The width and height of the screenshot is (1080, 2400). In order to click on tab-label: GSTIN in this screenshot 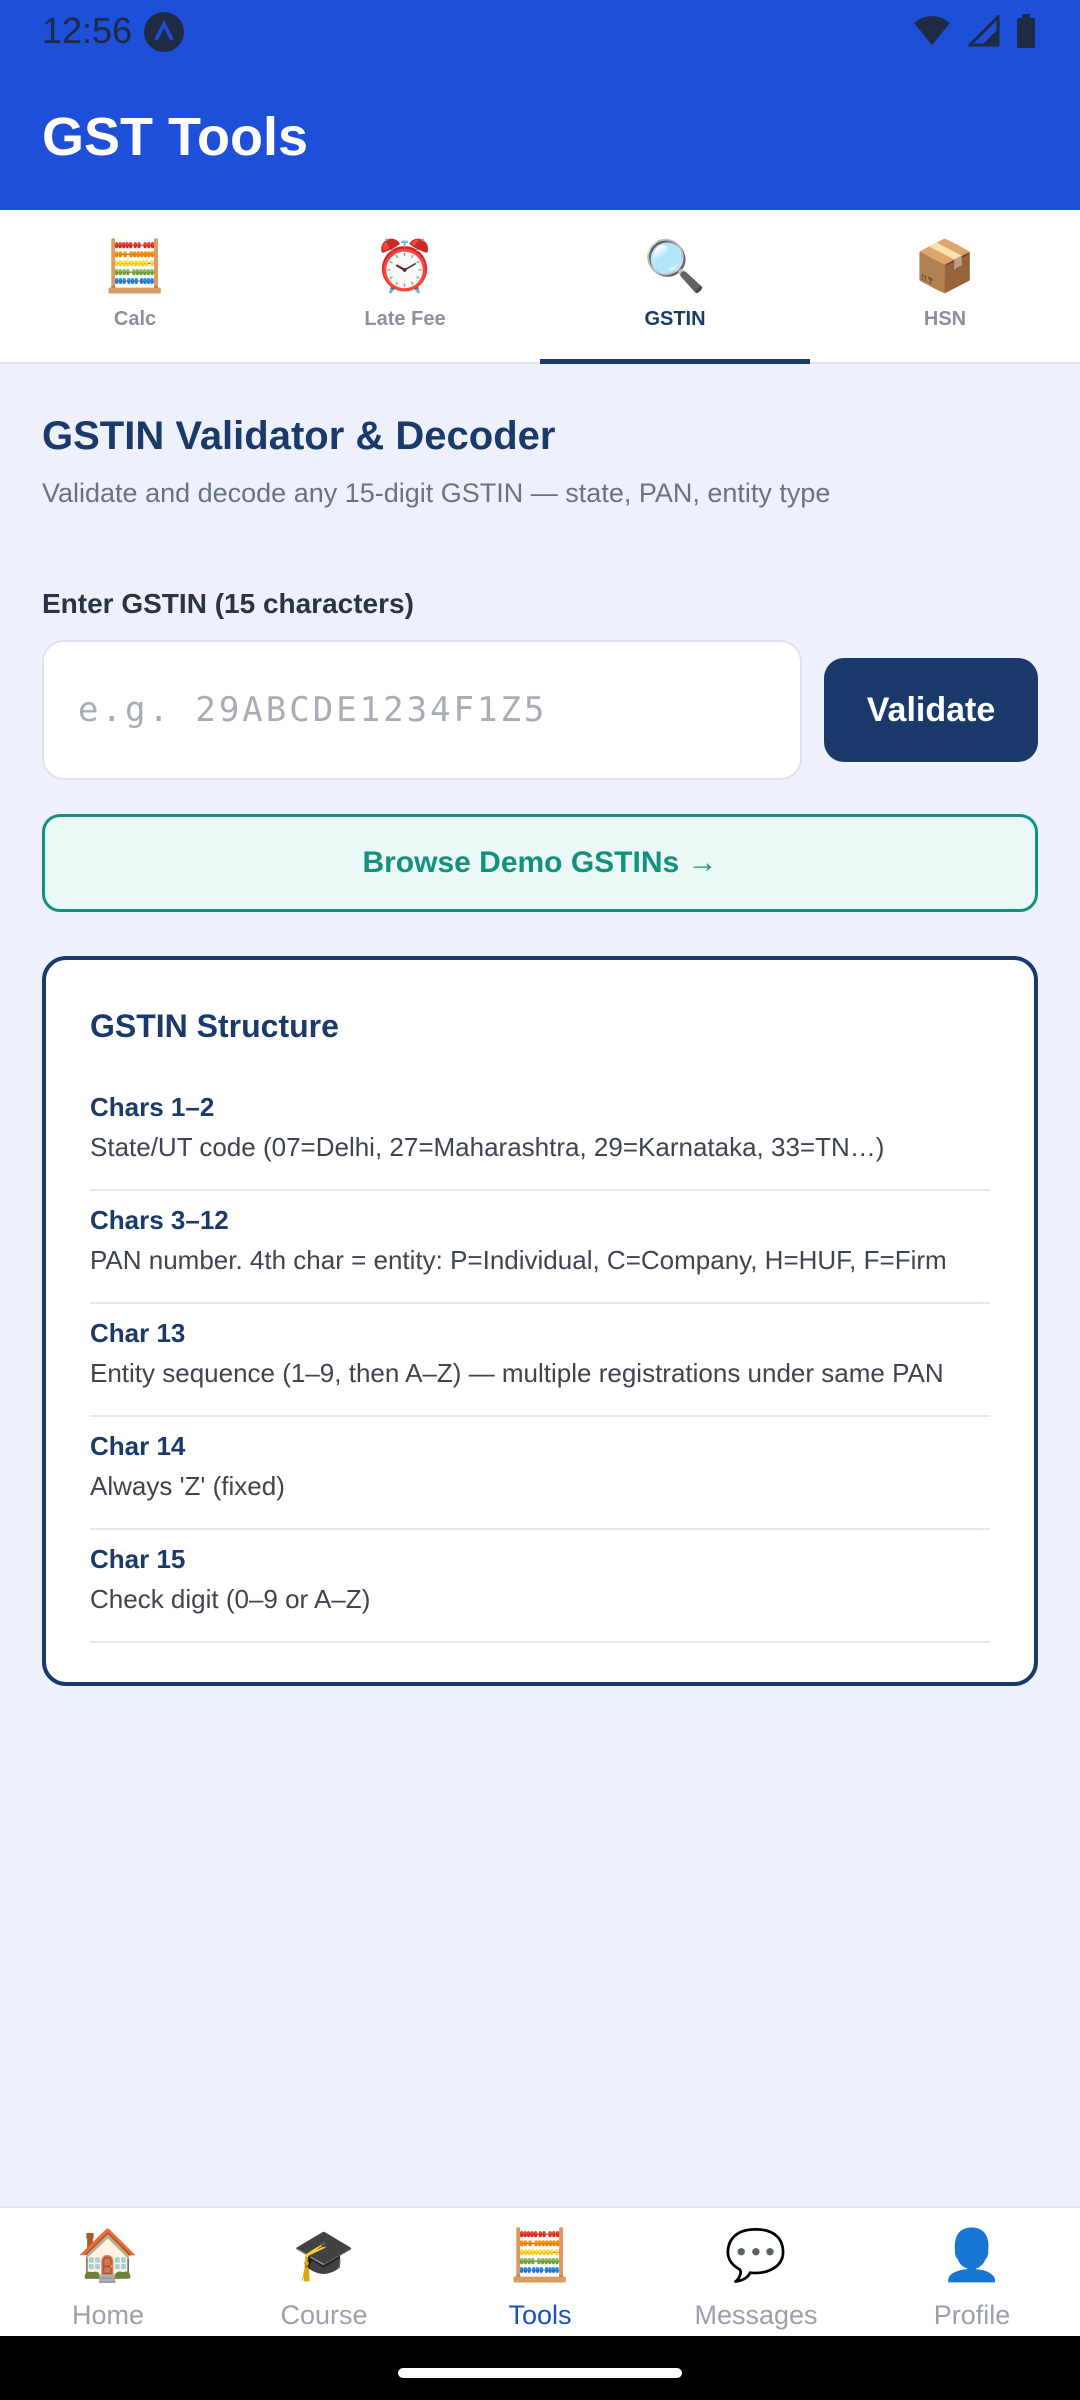, I will do `click(675, 319)`.